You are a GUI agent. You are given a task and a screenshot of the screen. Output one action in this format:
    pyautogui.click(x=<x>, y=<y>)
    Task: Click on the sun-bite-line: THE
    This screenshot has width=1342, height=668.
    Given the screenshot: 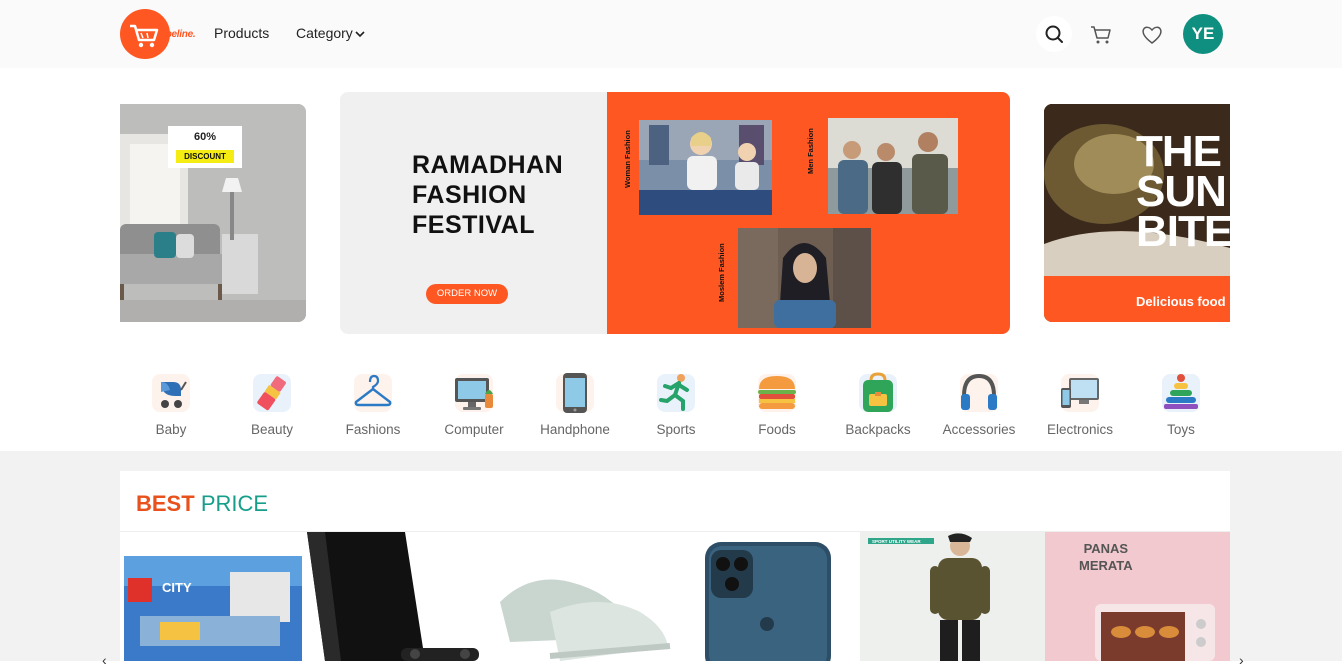 What is the action you would take?
    pyautogui.click(x=1179, y=151)
    